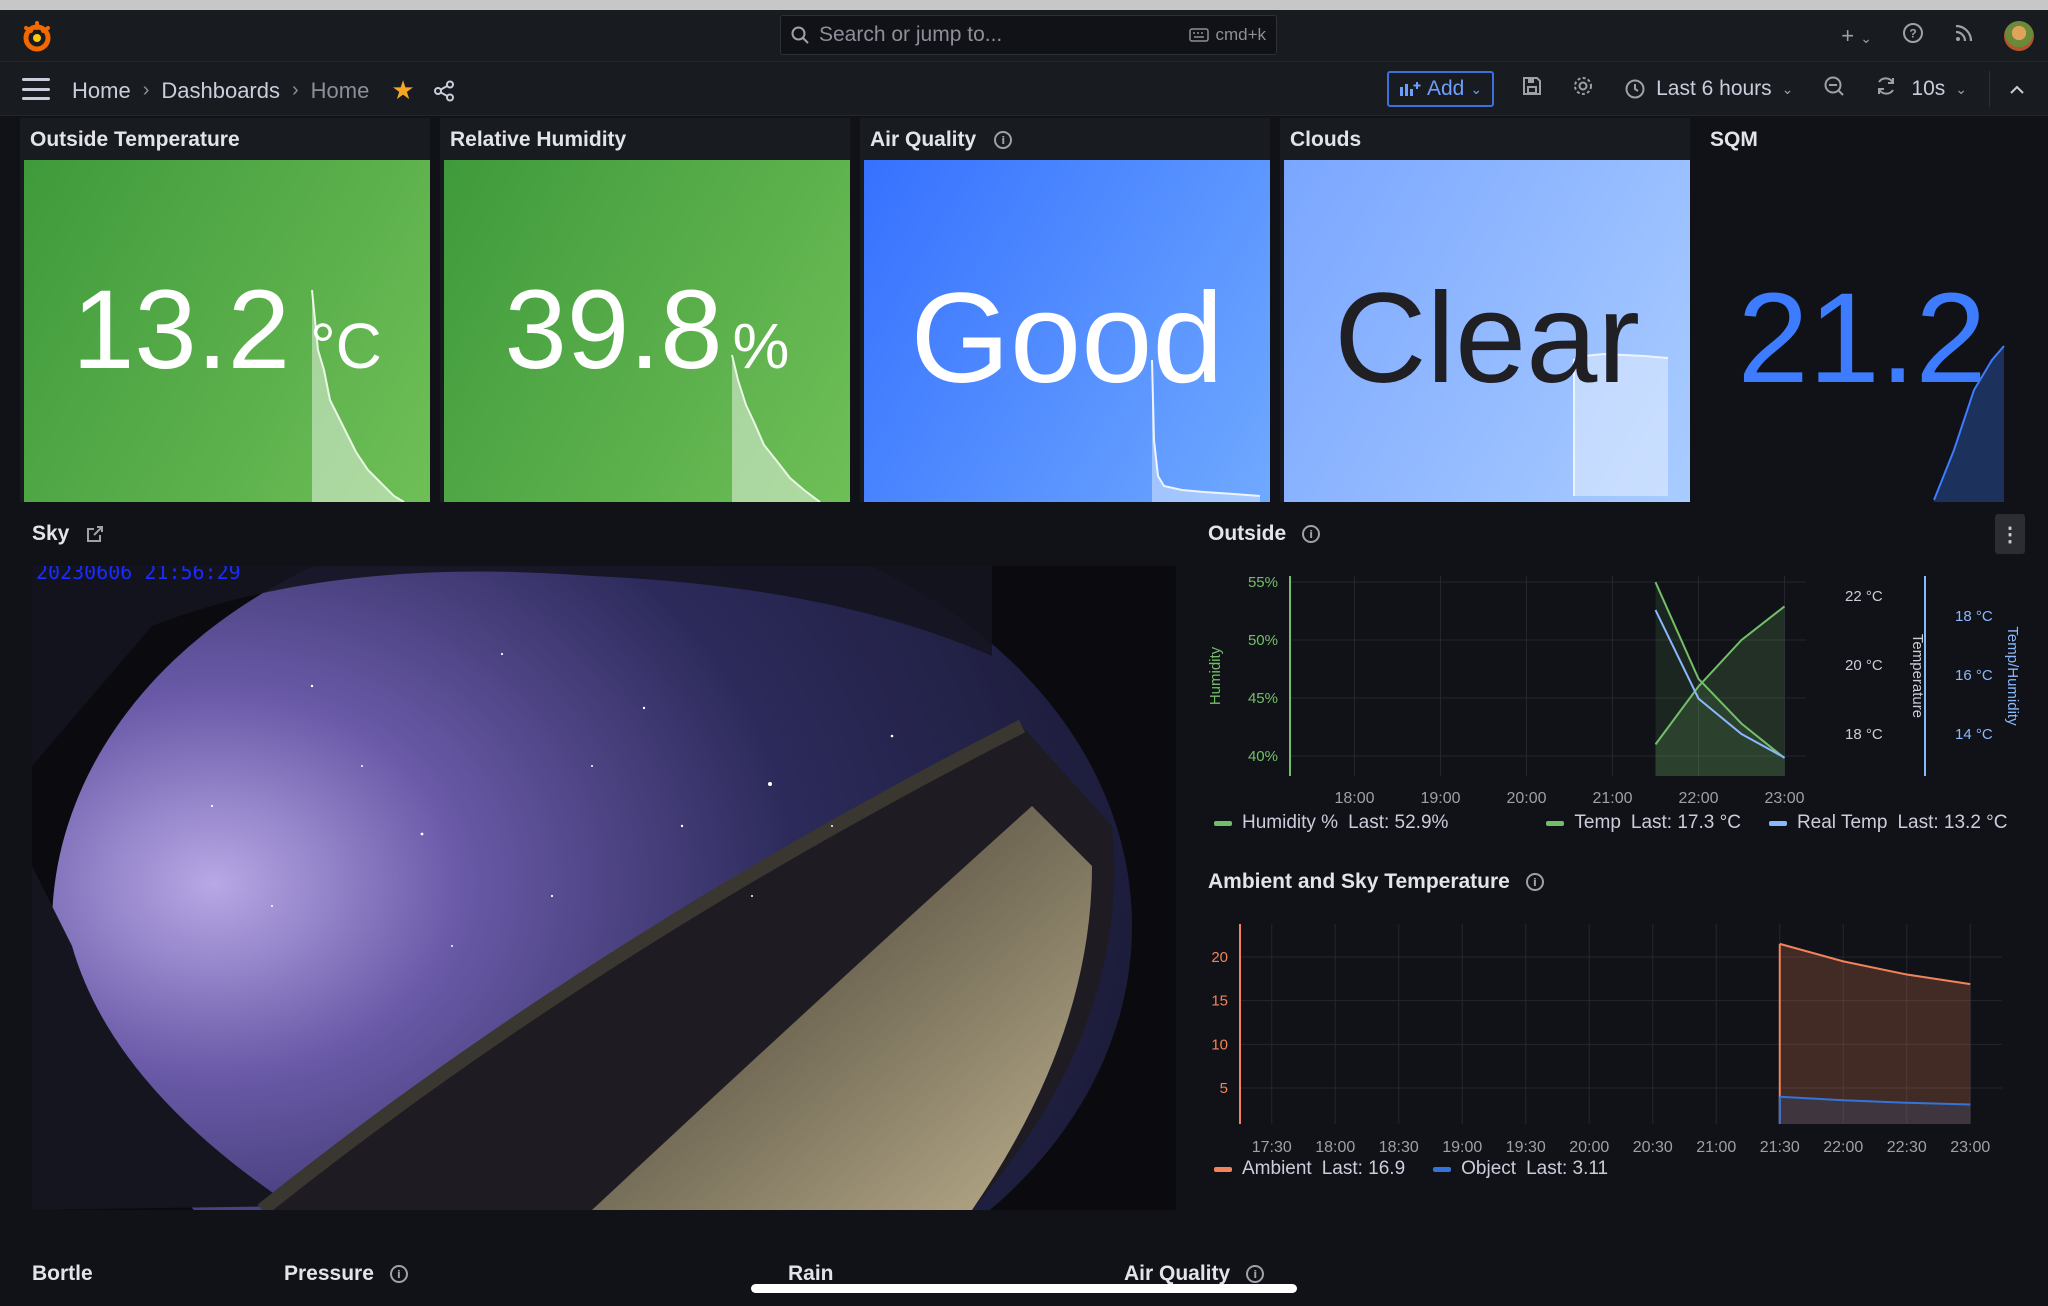  I want to click on refresh-interval-picker: 10s ⌄, so click(1939, 89).